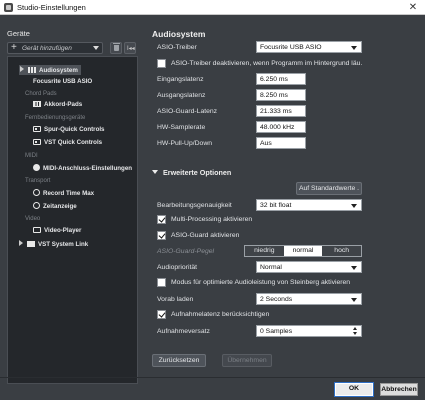  I want to click on add-device-dropdown: + Gerät hinzufügen, so click(55, 48).